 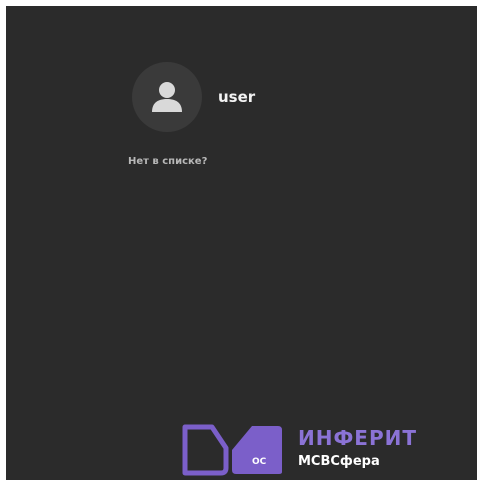 What do you see at coordinates (232, 450) in the screenshot?
I see `inferit-logo-icon` at bounding box center [232, 450].